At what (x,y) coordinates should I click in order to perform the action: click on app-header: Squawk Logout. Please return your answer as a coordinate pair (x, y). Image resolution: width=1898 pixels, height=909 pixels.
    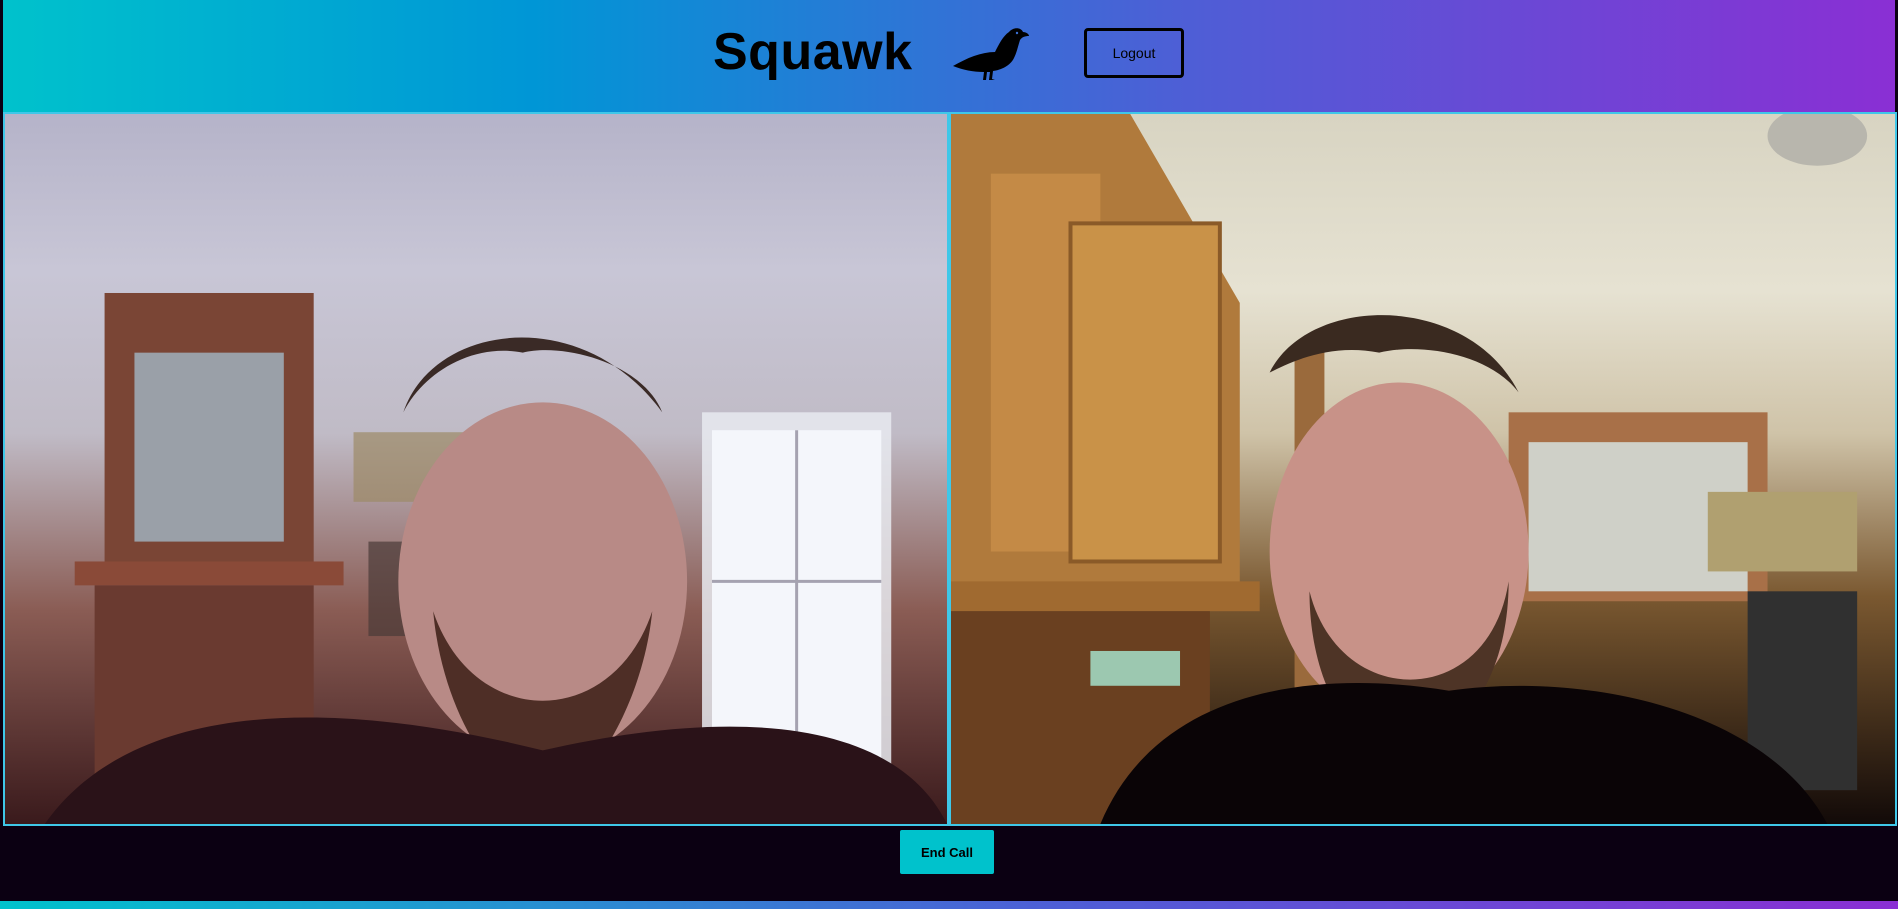
    Looking at the image, I should click on (949, 56).